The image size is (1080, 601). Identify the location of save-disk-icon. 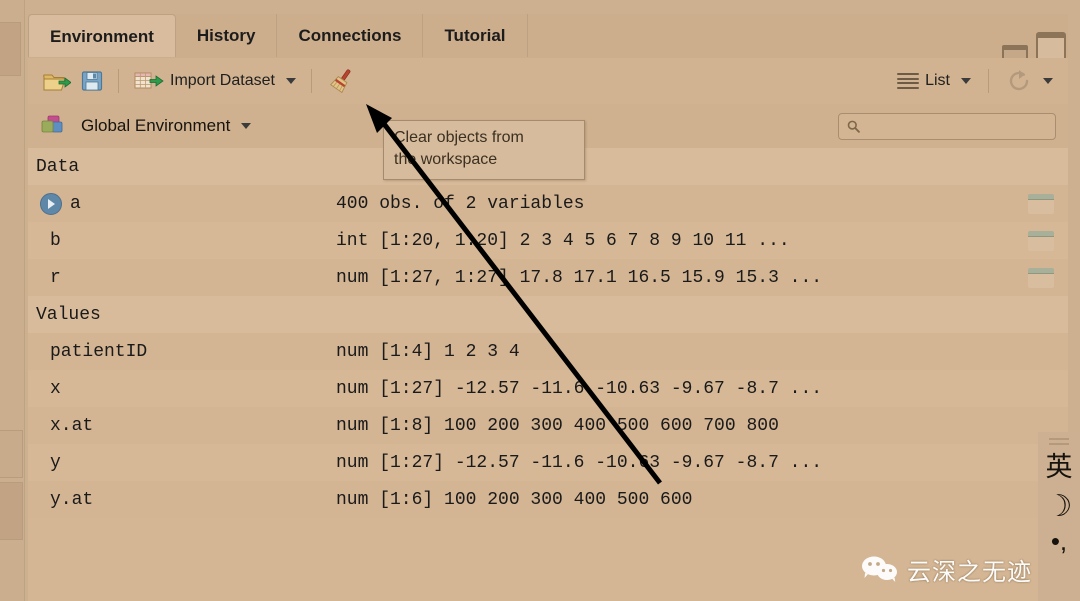
(92, 81).